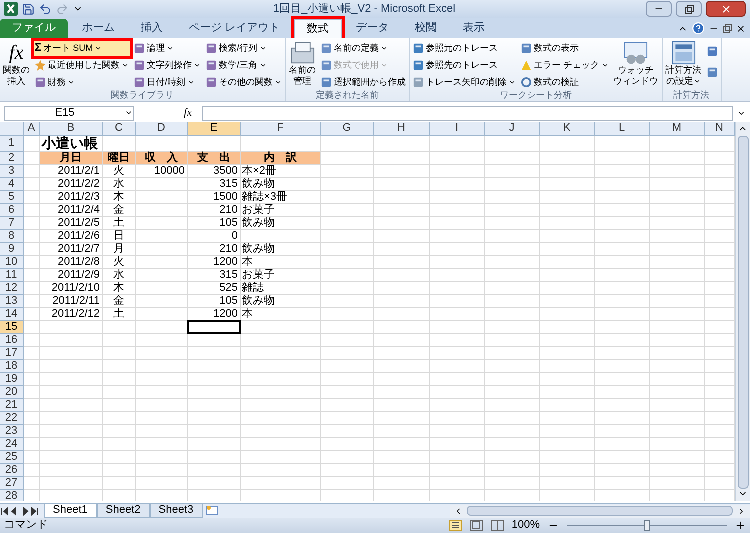 The image size is (750, 533). I want to click on sheet-tab: Sheet2, so click(123, 511).